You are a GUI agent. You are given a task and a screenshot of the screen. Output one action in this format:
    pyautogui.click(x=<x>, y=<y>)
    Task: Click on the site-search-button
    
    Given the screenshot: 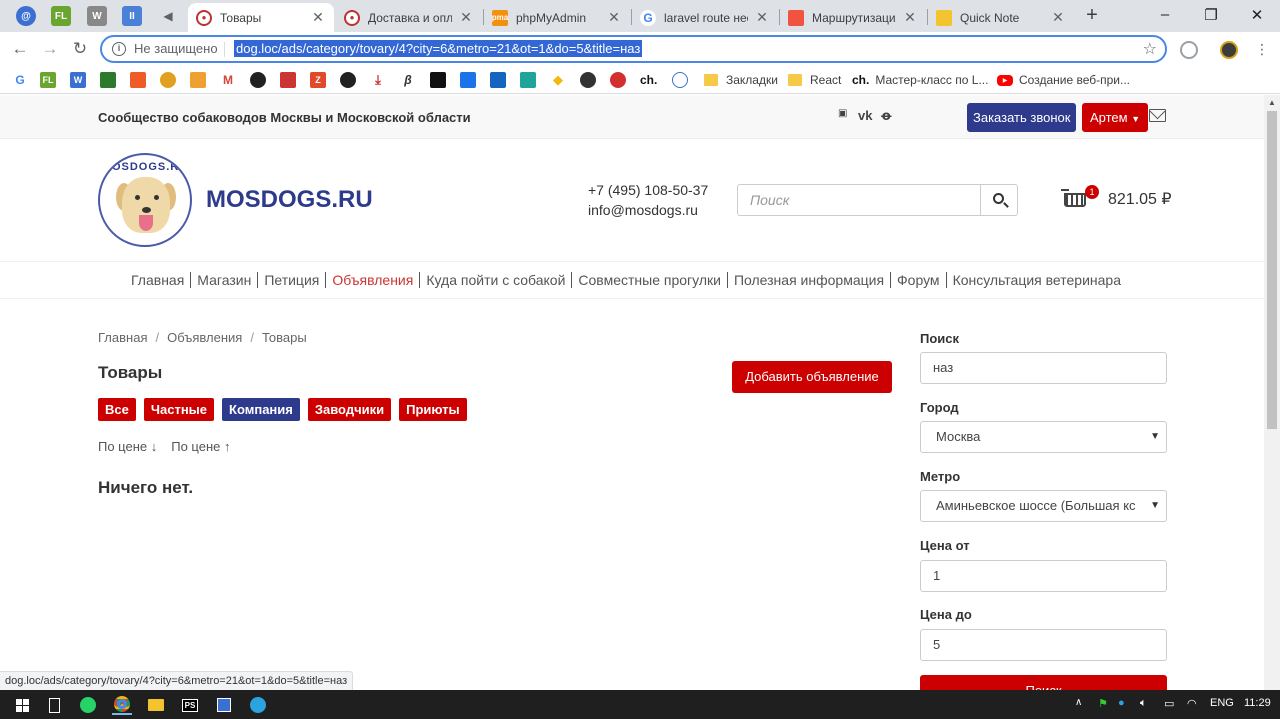 What is the action you would take?
    pyautogui.click(x=999, y=200)
    